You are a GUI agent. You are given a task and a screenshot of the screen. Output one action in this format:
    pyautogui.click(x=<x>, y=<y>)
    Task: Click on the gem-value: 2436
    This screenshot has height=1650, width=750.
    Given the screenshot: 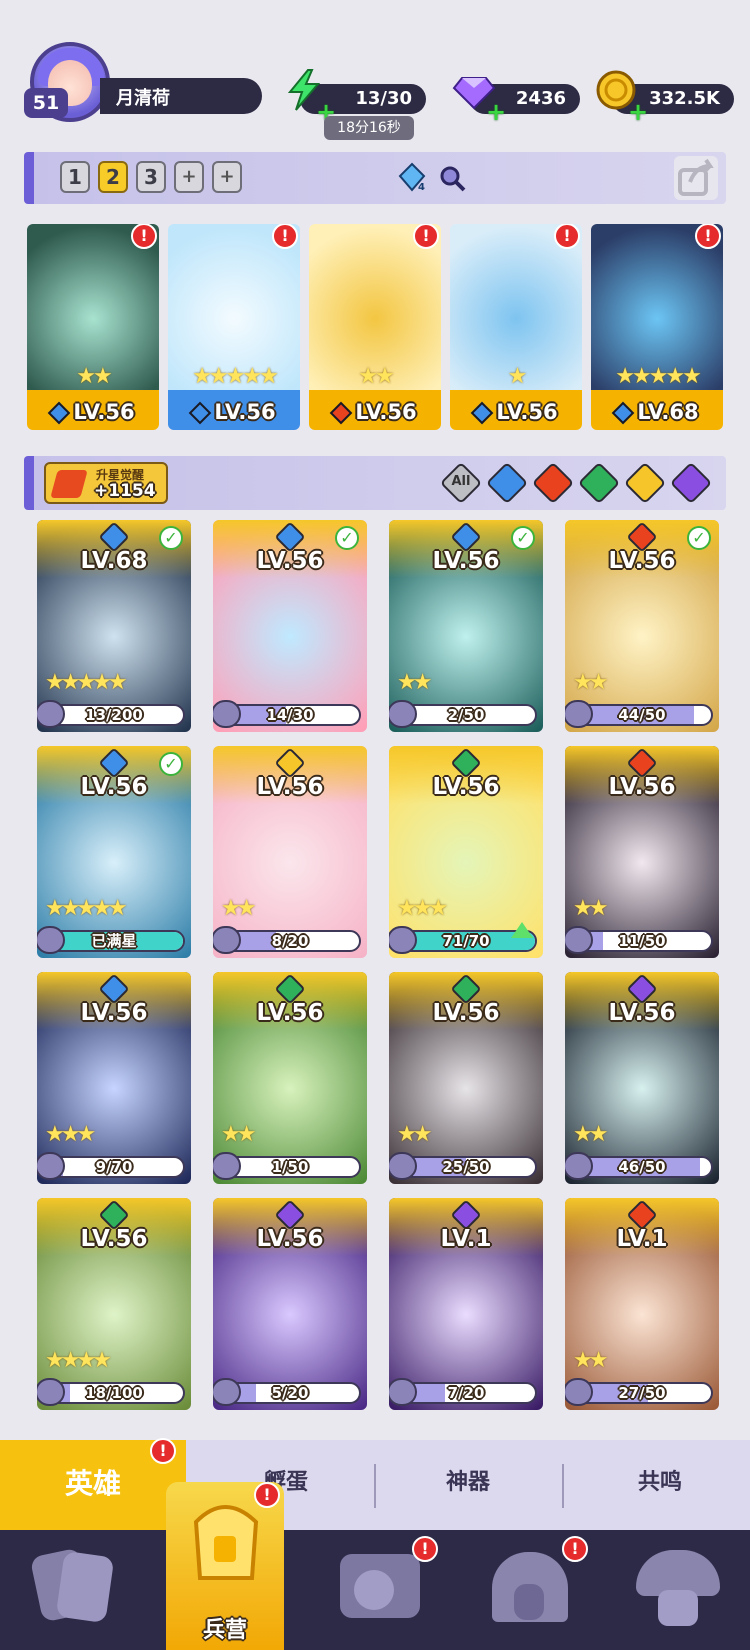 What is the action you would take?
    pyautogui.click(x=540, y=98)
    